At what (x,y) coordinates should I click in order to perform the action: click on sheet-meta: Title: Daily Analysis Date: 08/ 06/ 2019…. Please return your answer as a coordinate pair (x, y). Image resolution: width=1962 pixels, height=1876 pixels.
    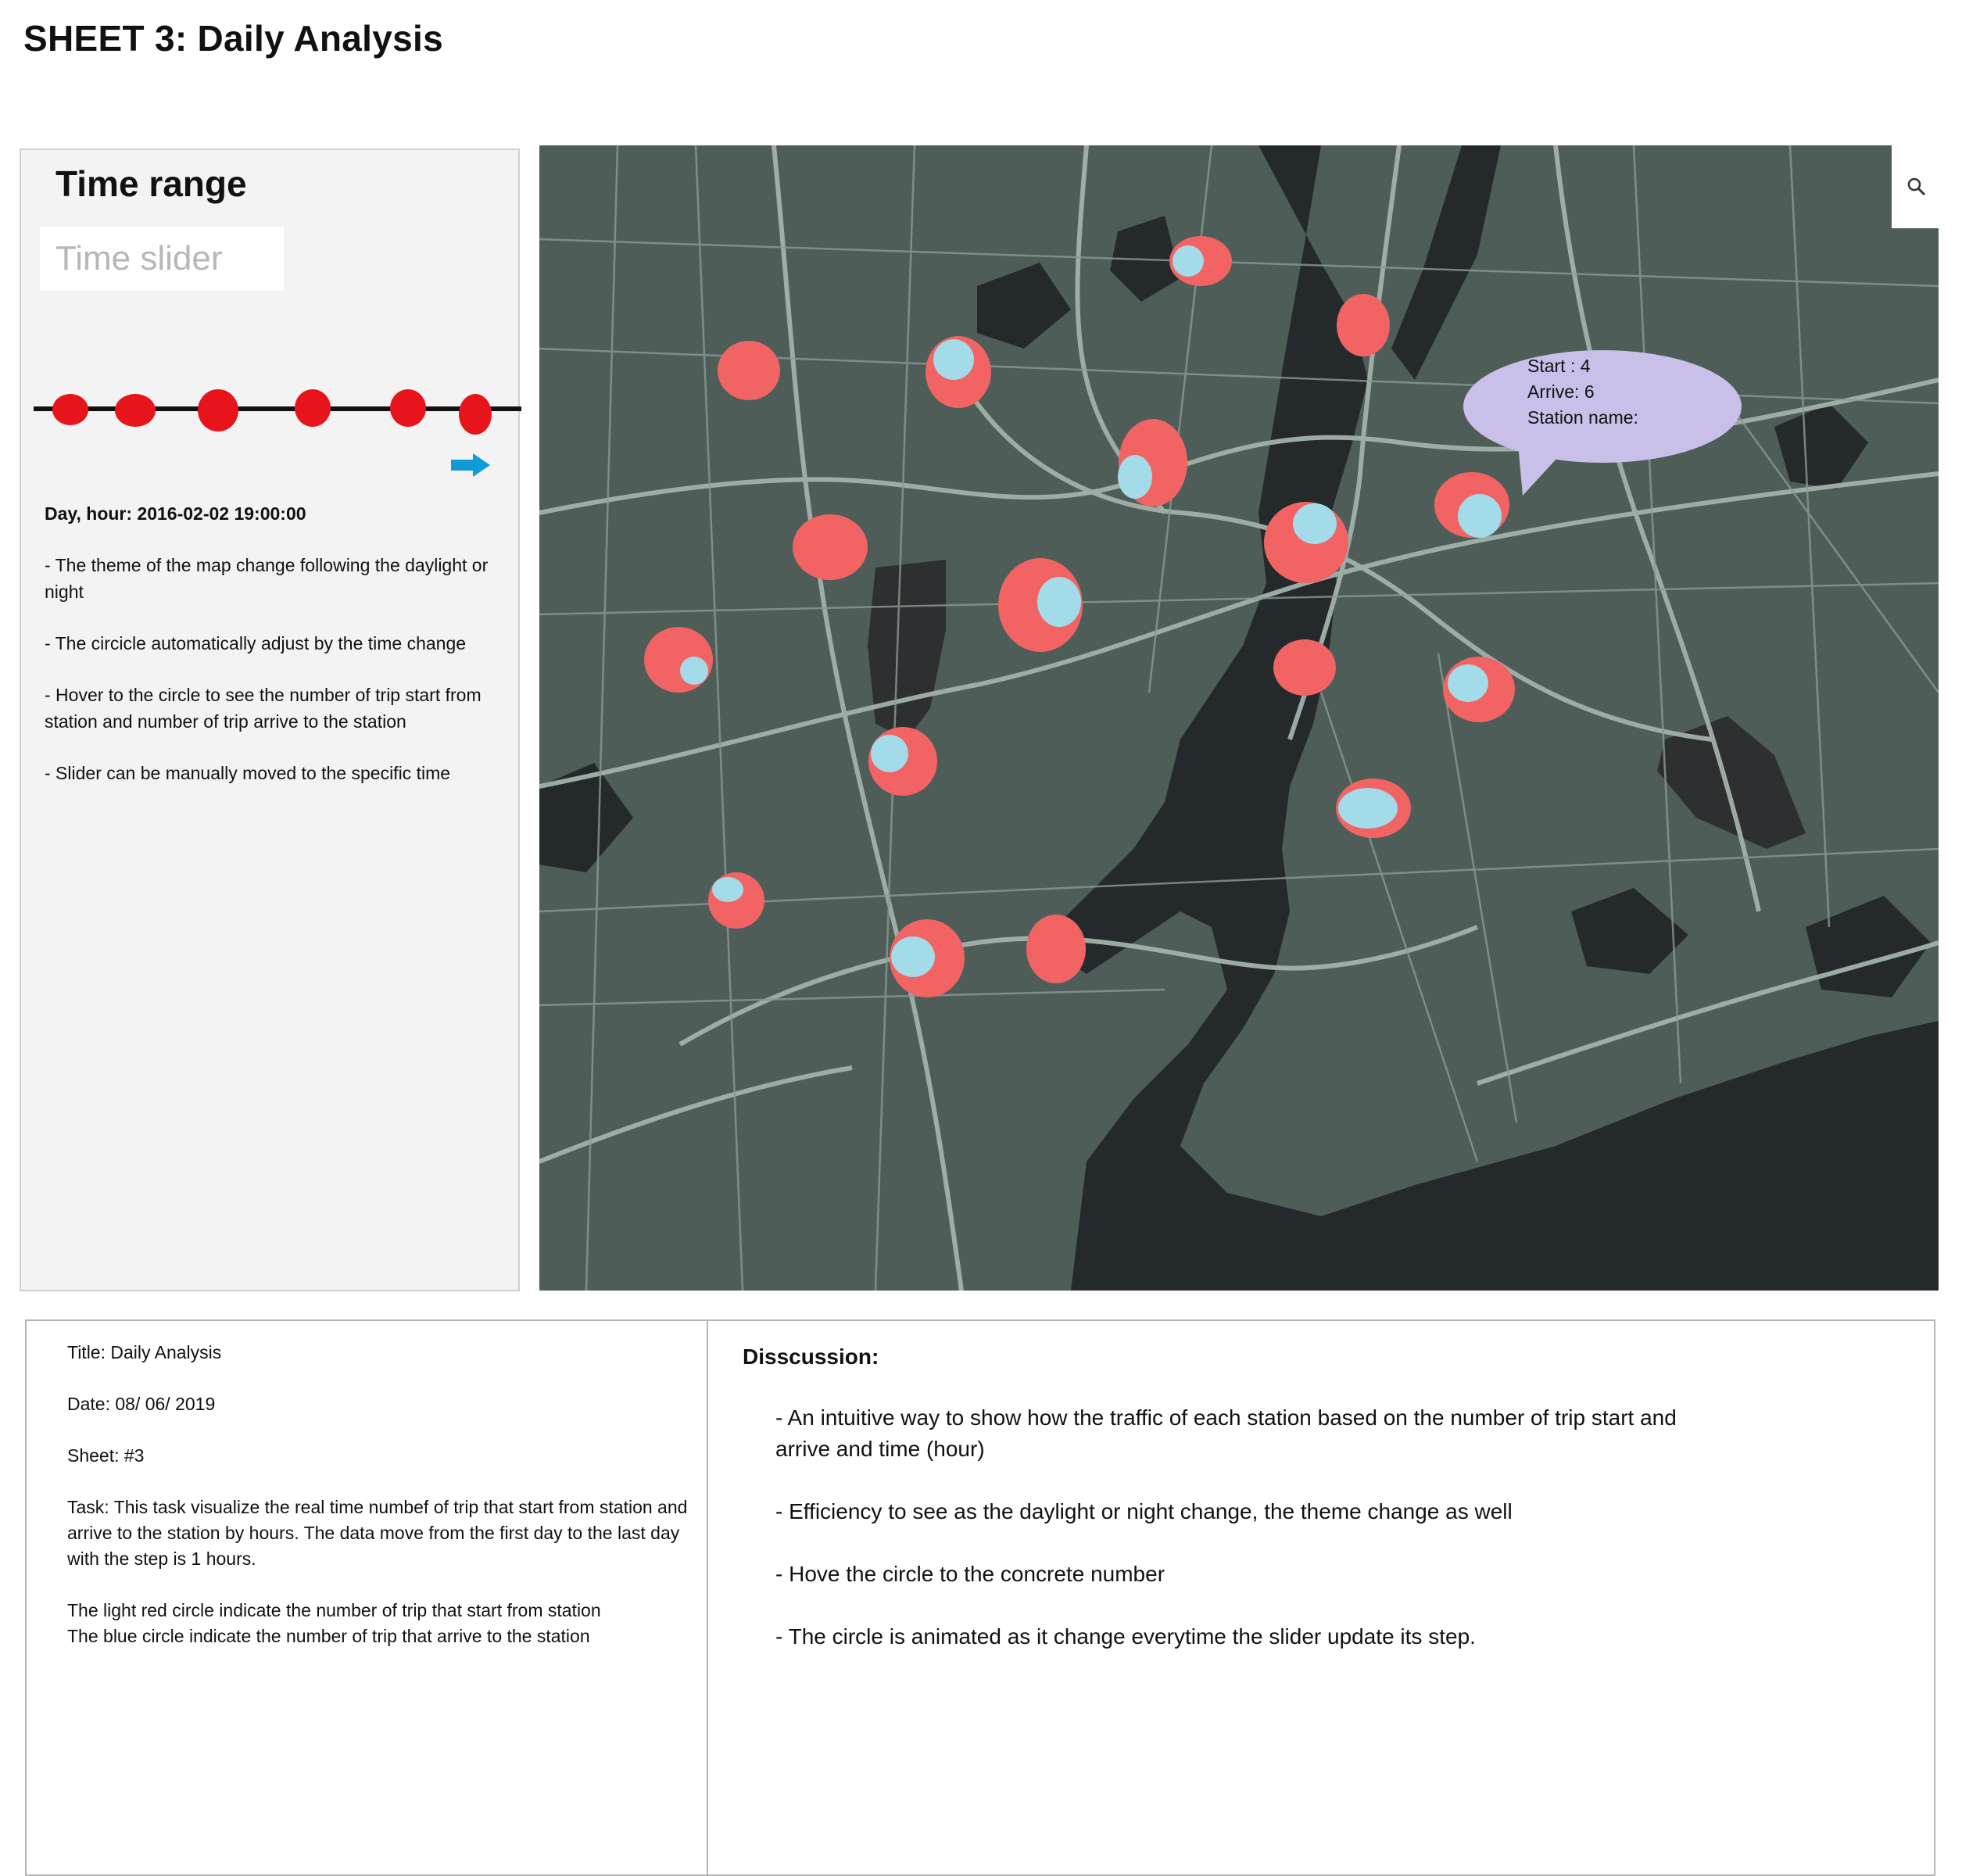
    Looking at the image, I should click on (380, 1507).